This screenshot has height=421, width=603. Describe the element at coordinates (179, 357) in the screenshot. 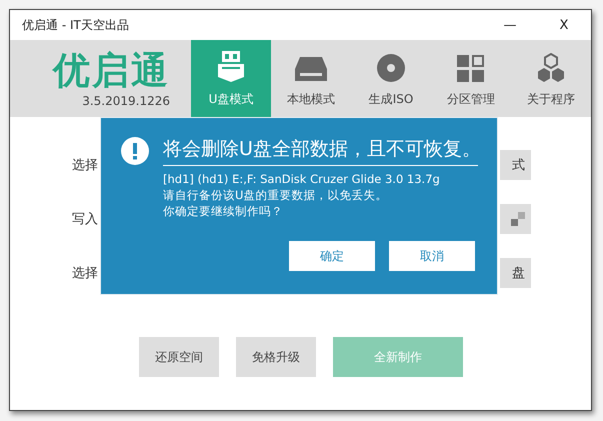

I see `action-button: 还原空间` at that location.